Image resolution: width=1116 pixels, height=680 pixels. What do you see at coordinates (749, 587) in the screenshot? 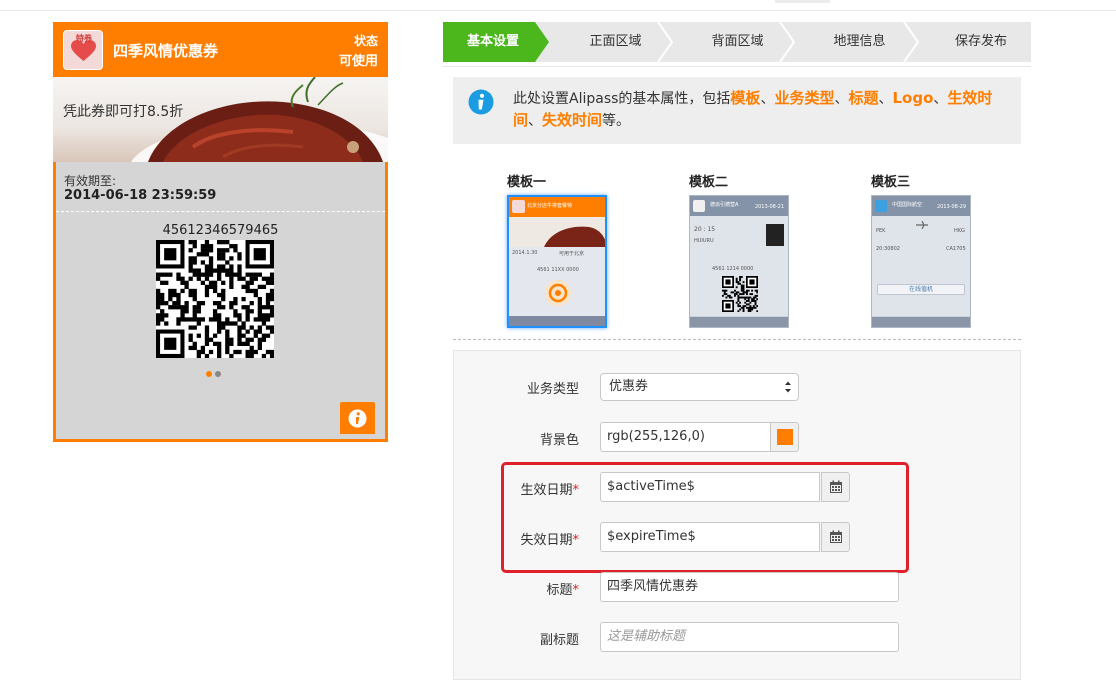
I see `title-input: 四季风情优惠券` at bounding box center [749, 587].